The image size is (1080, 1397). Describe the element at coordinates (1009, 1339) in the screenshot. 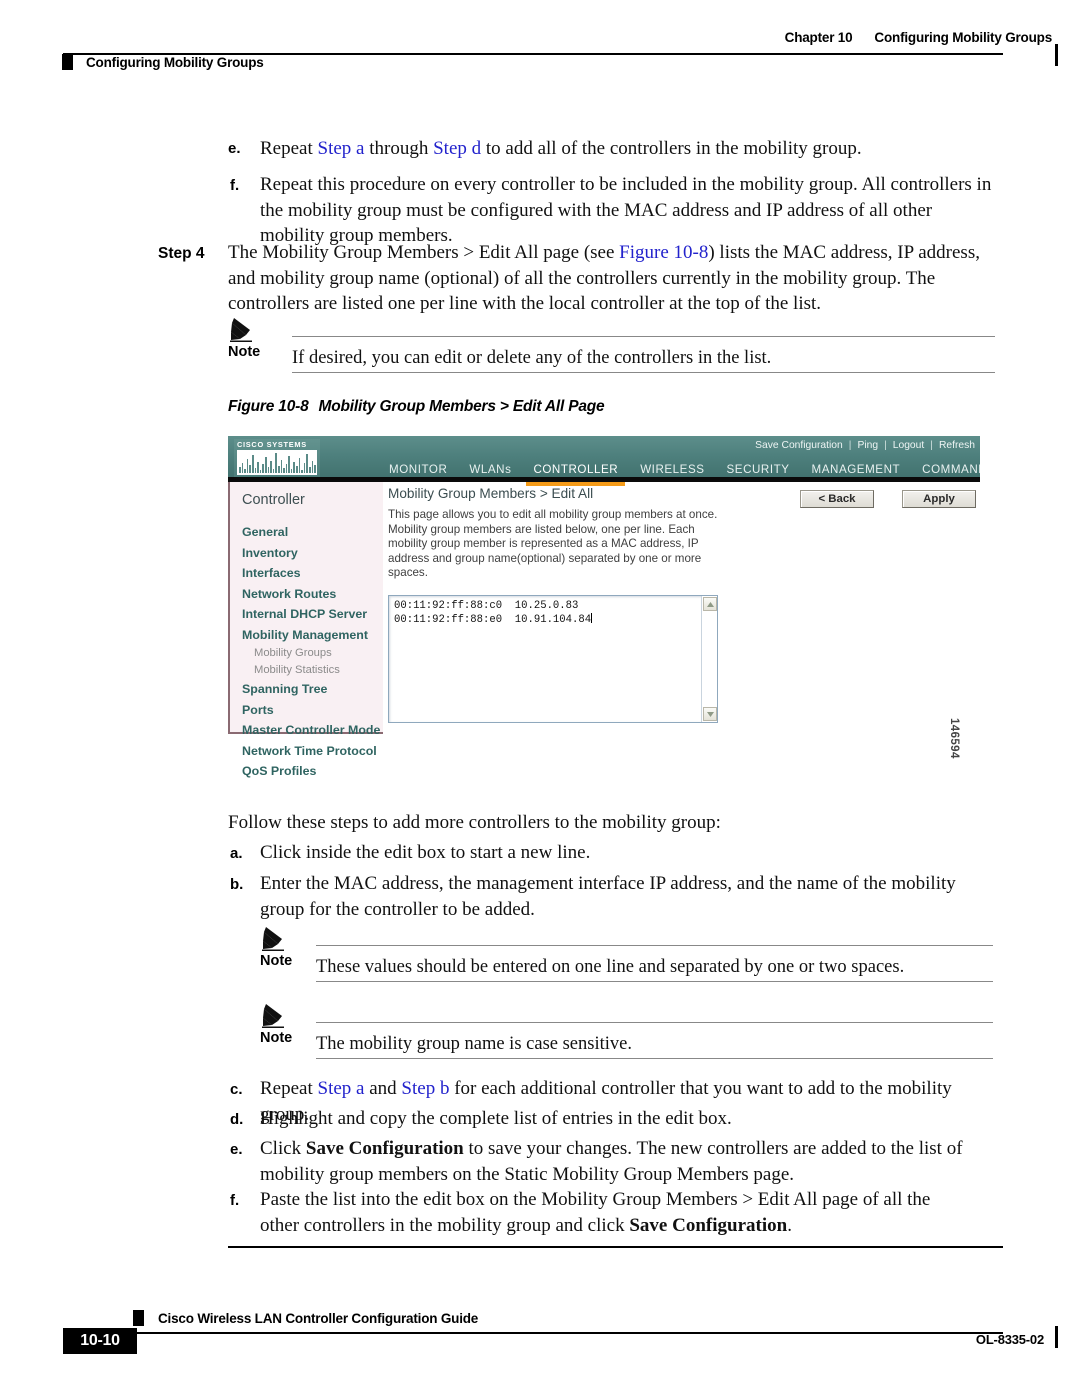

I see `footer-doc-number: OL-8335-02` at that location.